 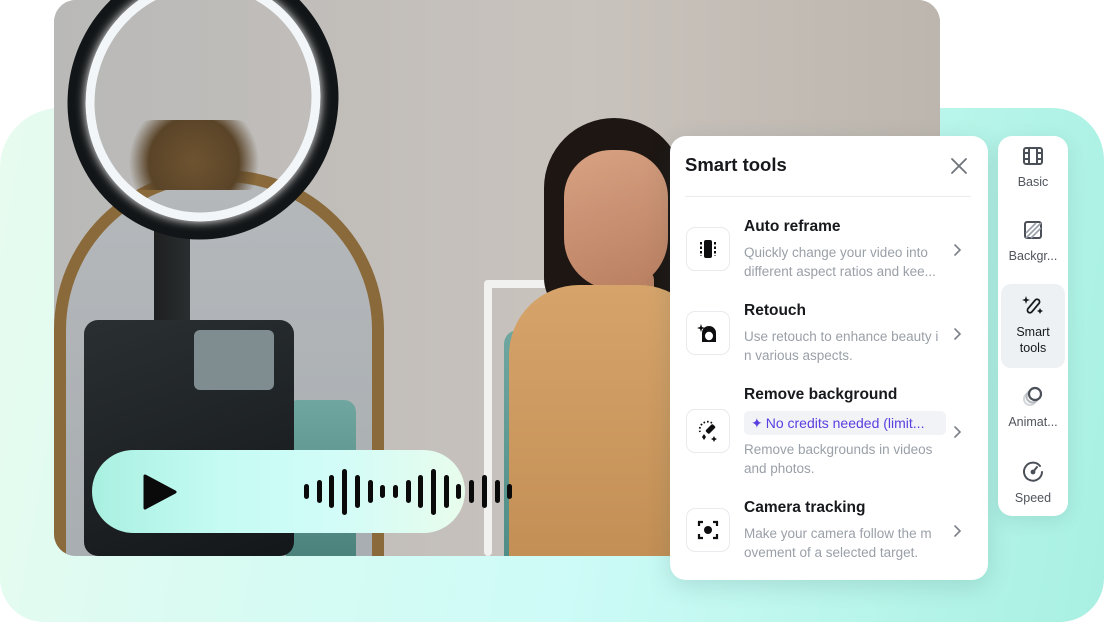 What do you see at coordinates (1033, 488) in the screenshot?
I see `rail-item-speed: Speed` at bounding box center [1033, 488].